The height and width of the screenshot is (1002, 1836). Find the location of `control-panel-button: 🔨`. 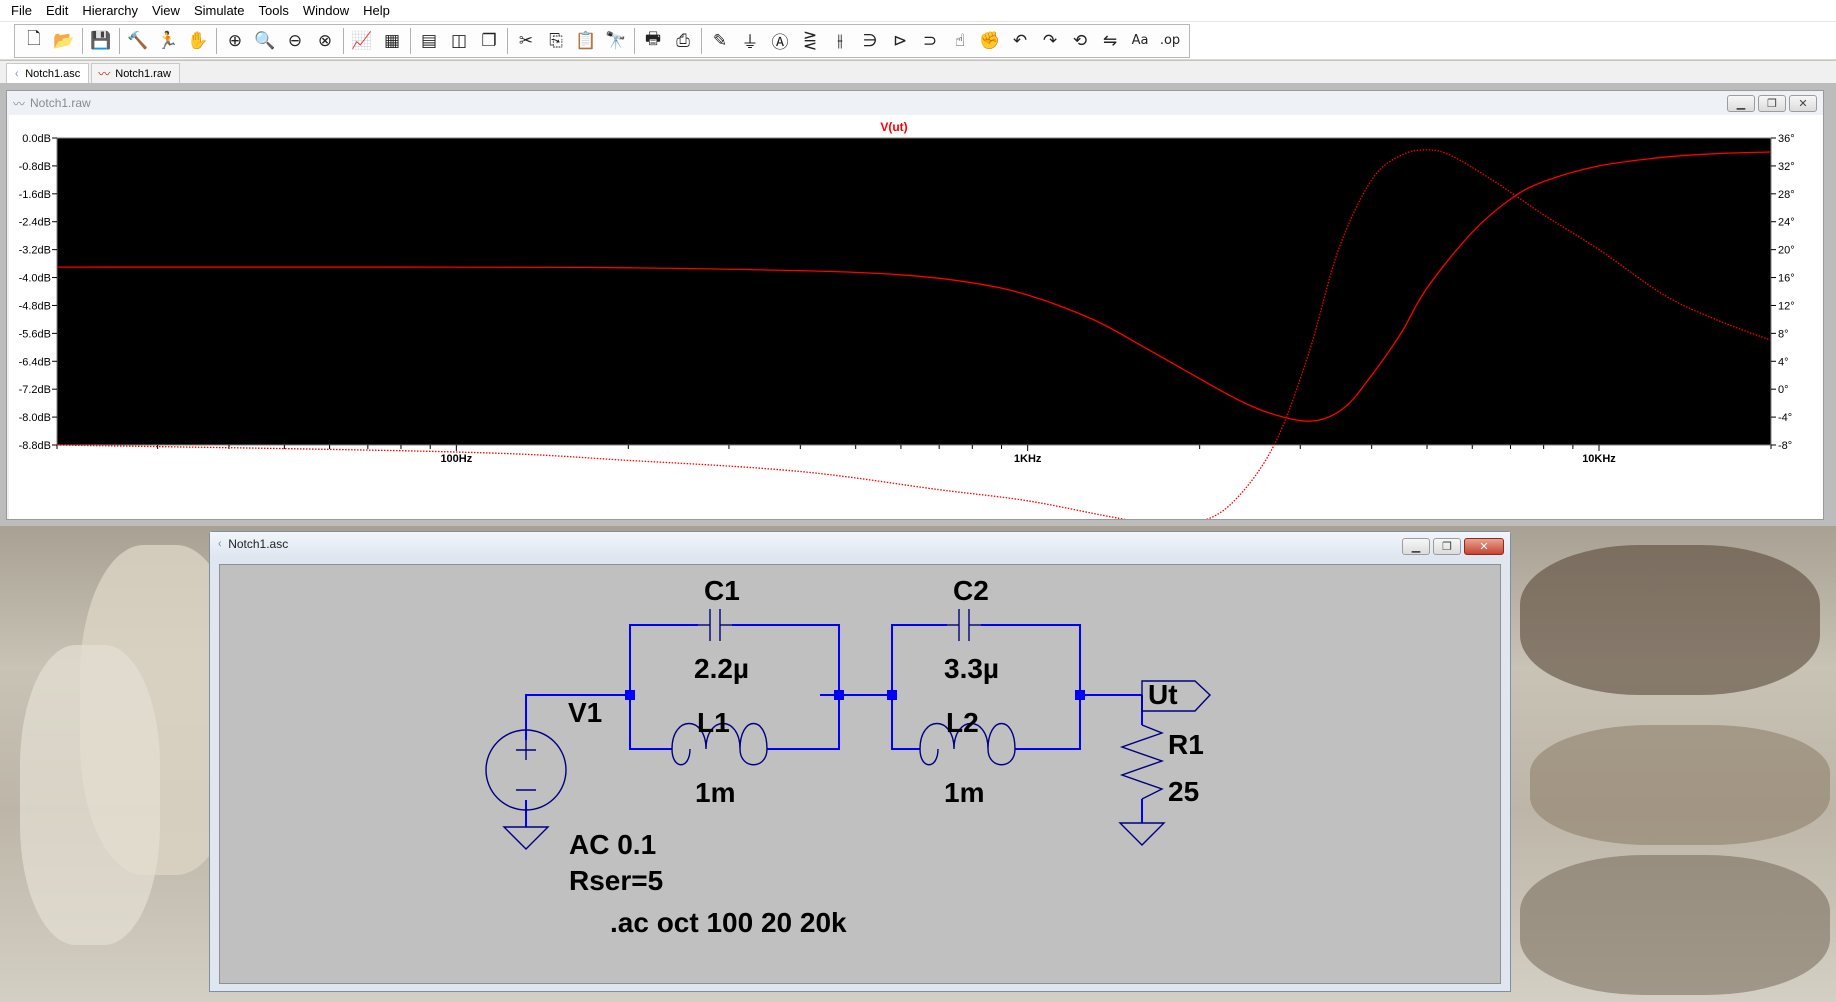

control-panel-button: 🔨 is located at coordinates (138, 41).